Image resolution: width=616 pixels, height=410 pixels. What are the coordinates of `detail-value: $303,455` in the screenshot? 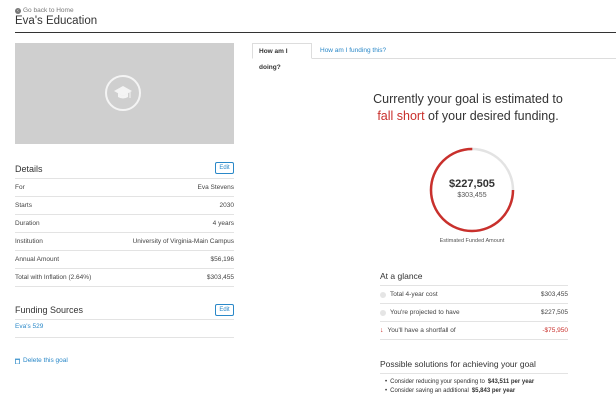 It's located at (220, 277).